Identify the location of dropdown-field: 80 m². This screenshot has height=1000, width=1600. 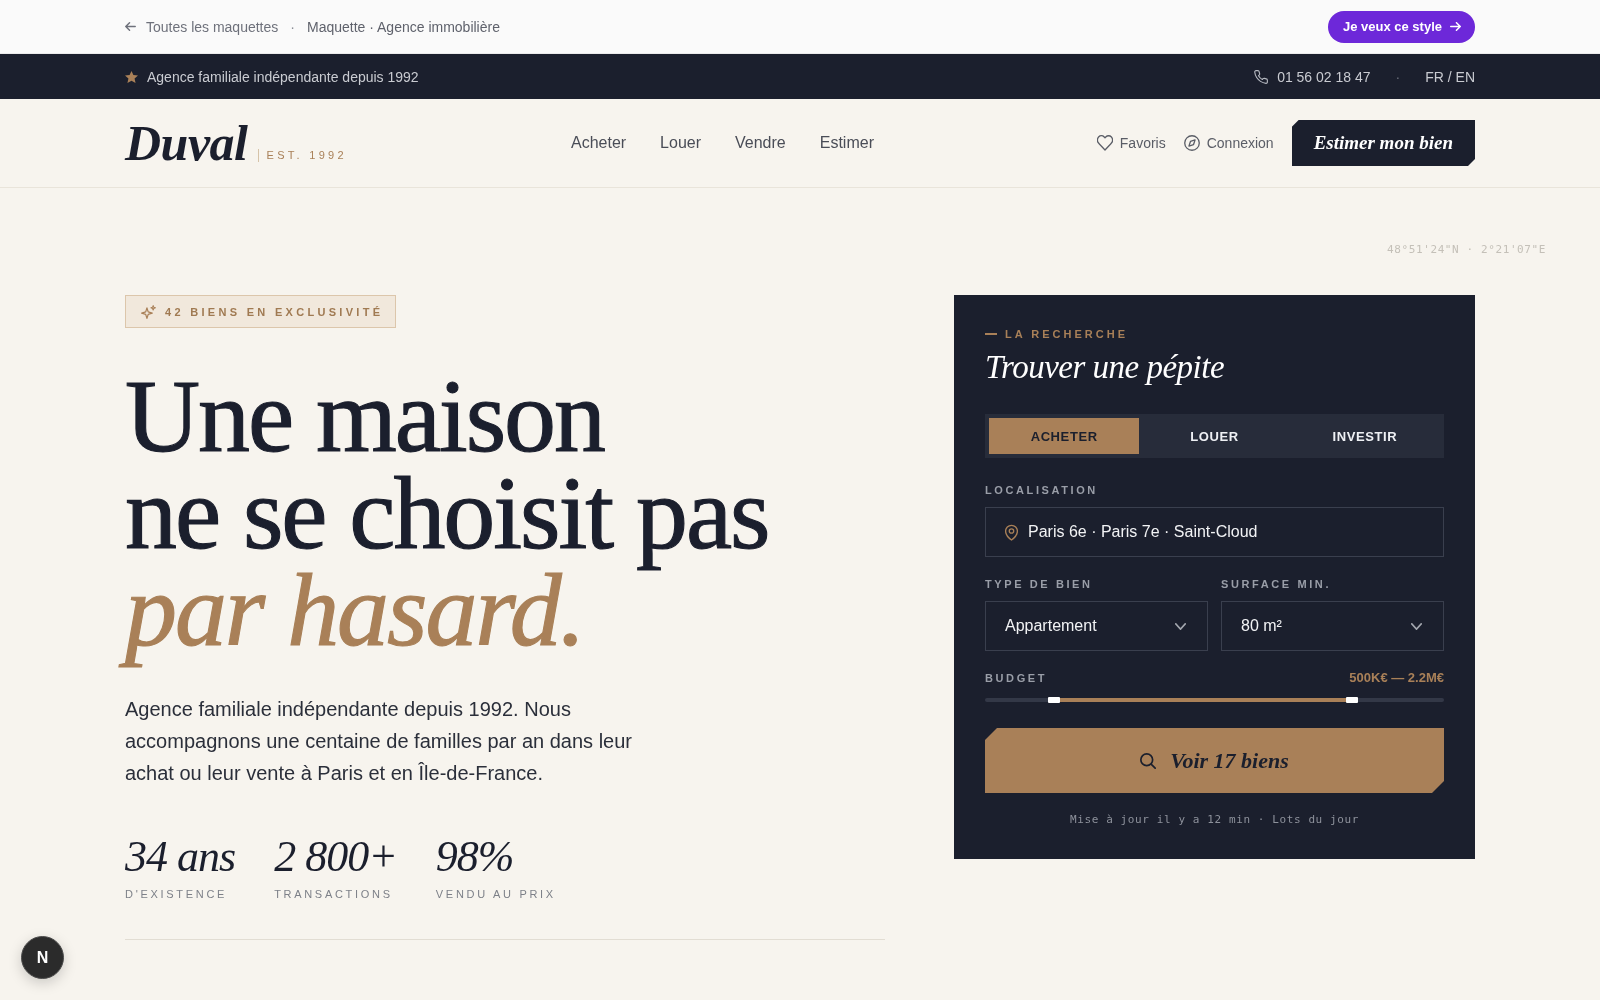
(1332, 626).